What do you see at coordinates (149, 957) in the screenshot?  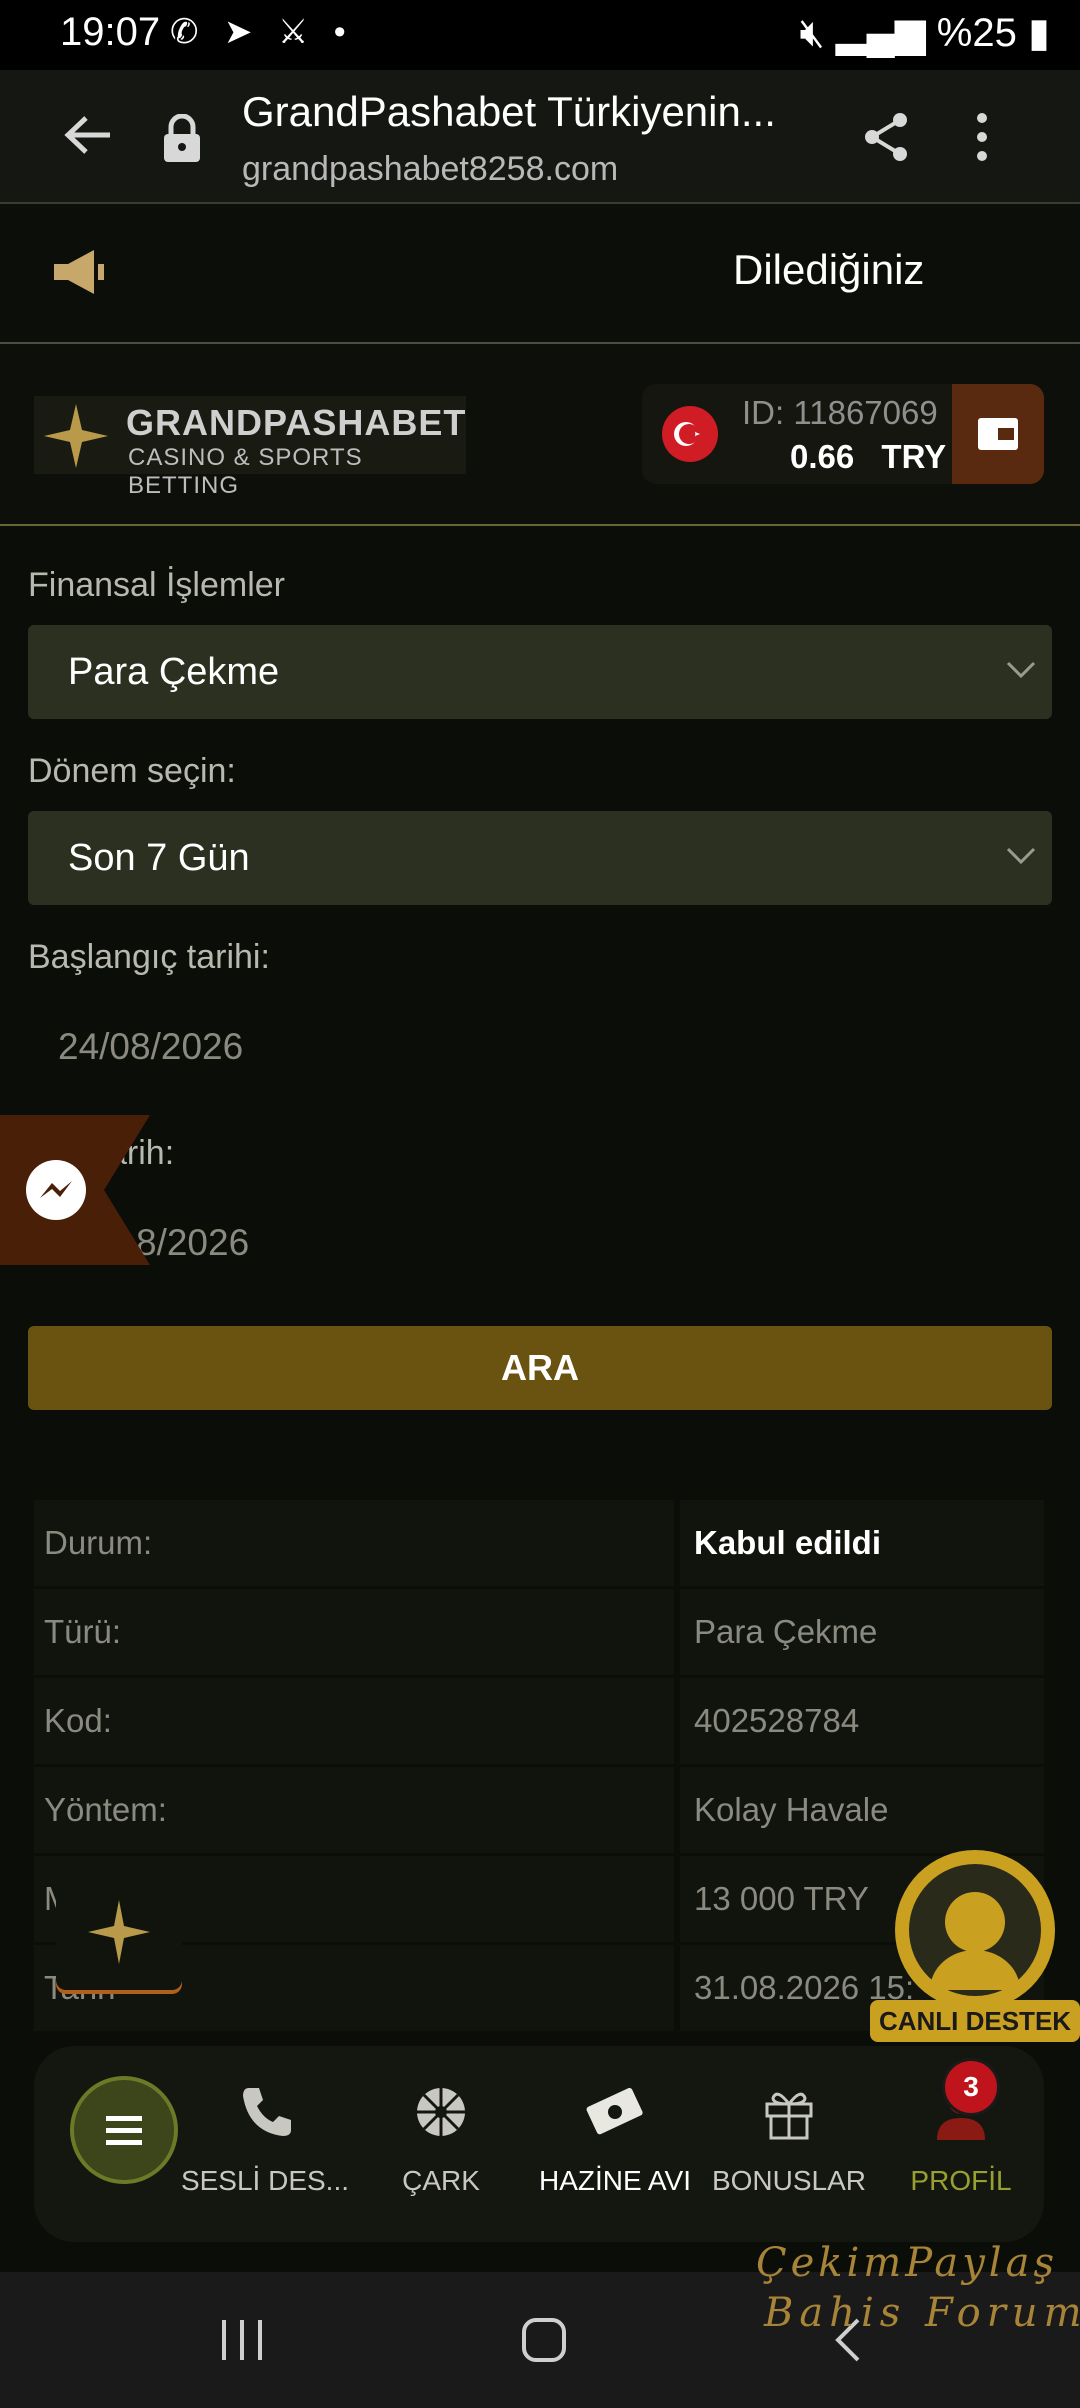 I see `start-date-label: Başlangıç tarihi:` at bounding box center [149, 957].